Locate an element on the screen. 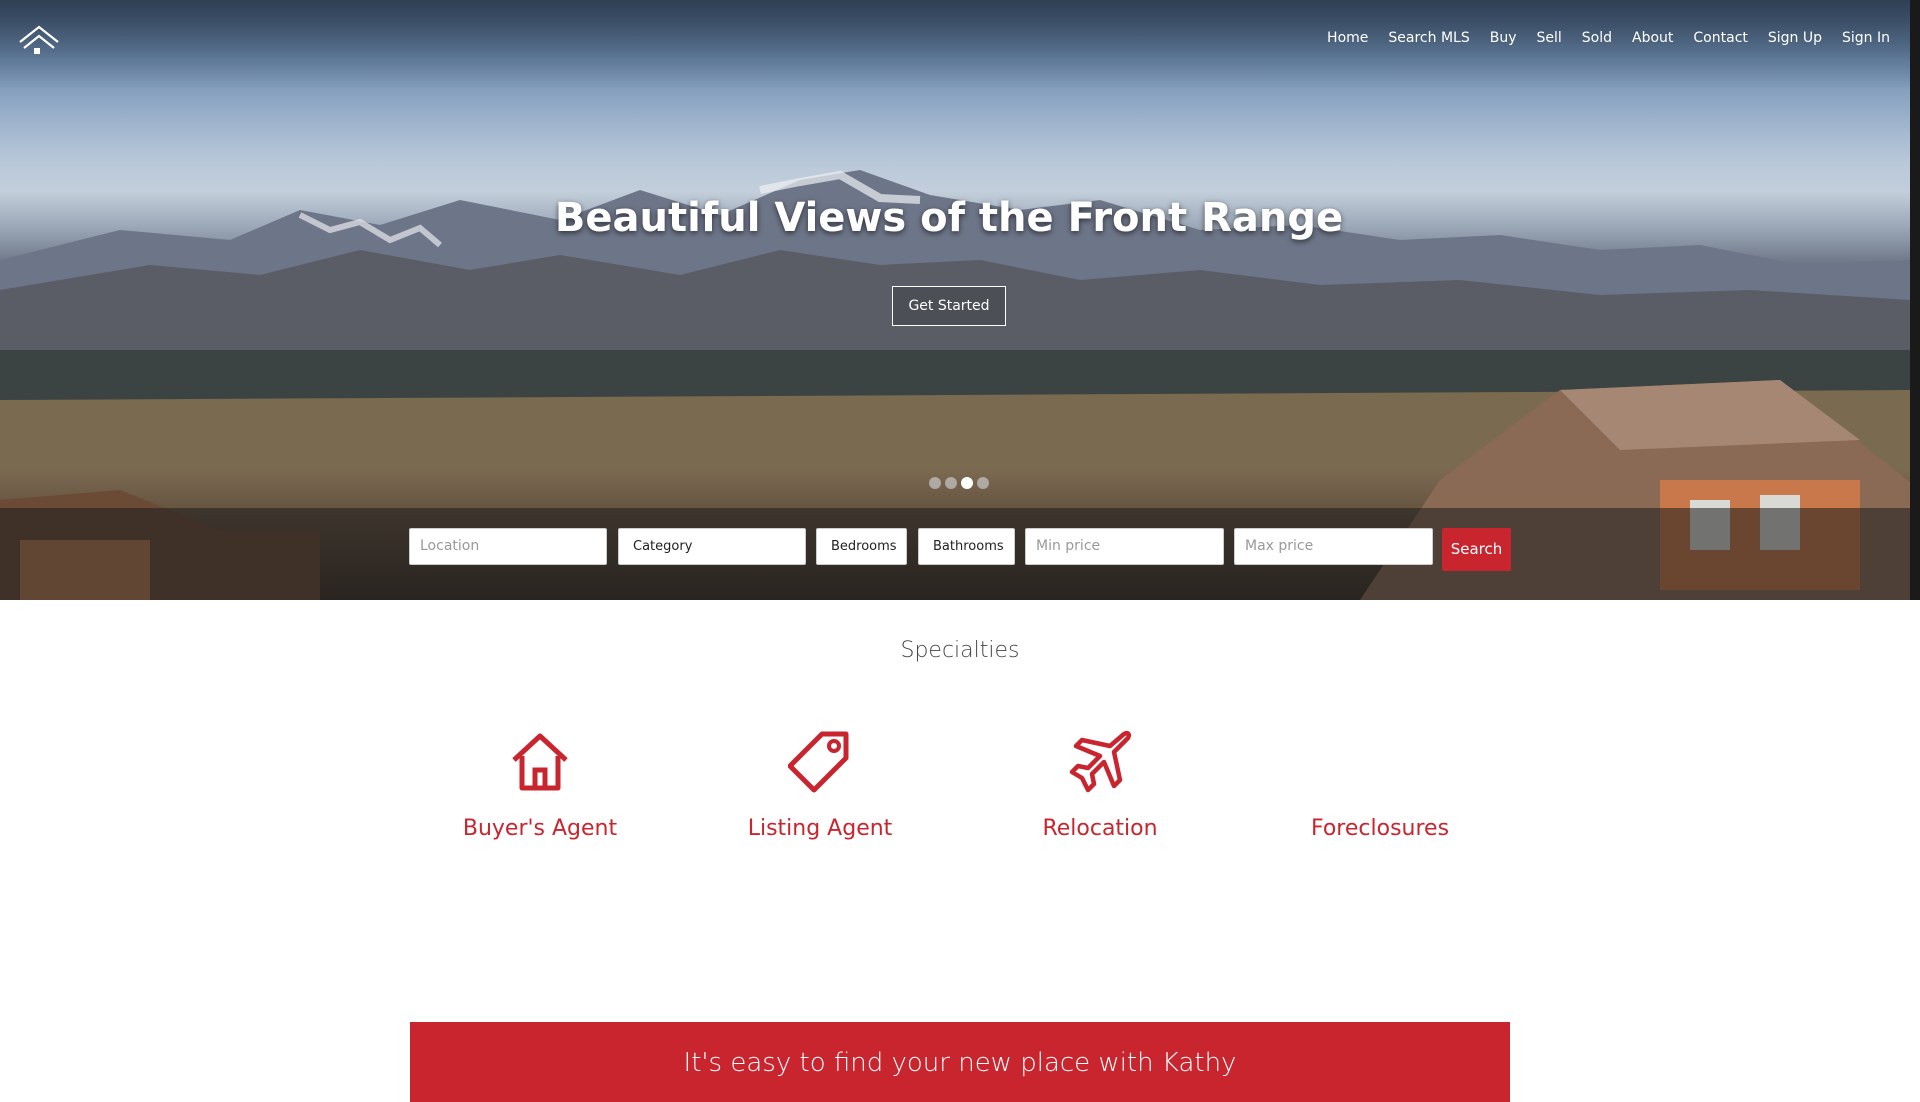 The image size is (1920, 1102). location-input: Location is located at coordinates (508, 546).